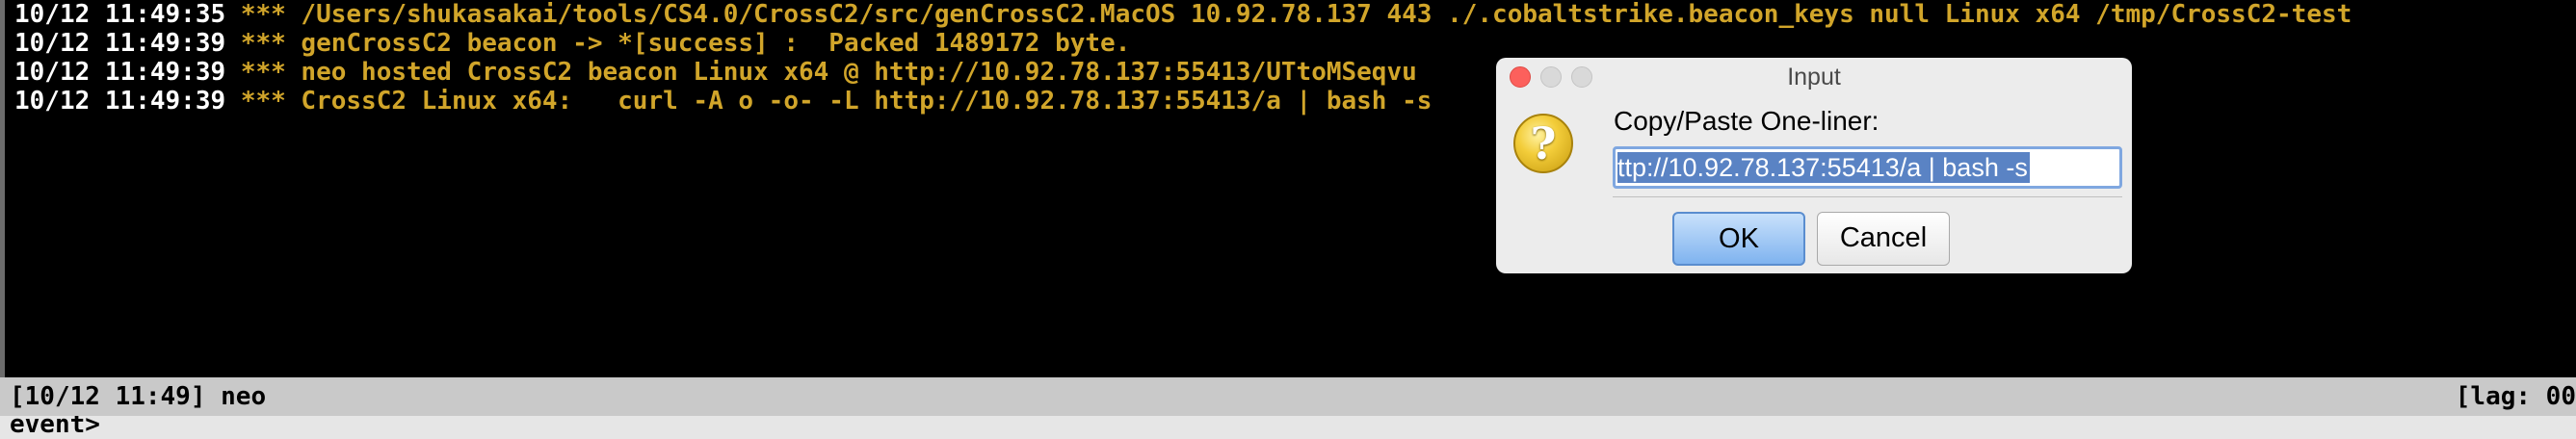 This screenshot has width=2576, height=439. I want to click on log-timestamp: 10/12 11:49:35, so click(120, 15).